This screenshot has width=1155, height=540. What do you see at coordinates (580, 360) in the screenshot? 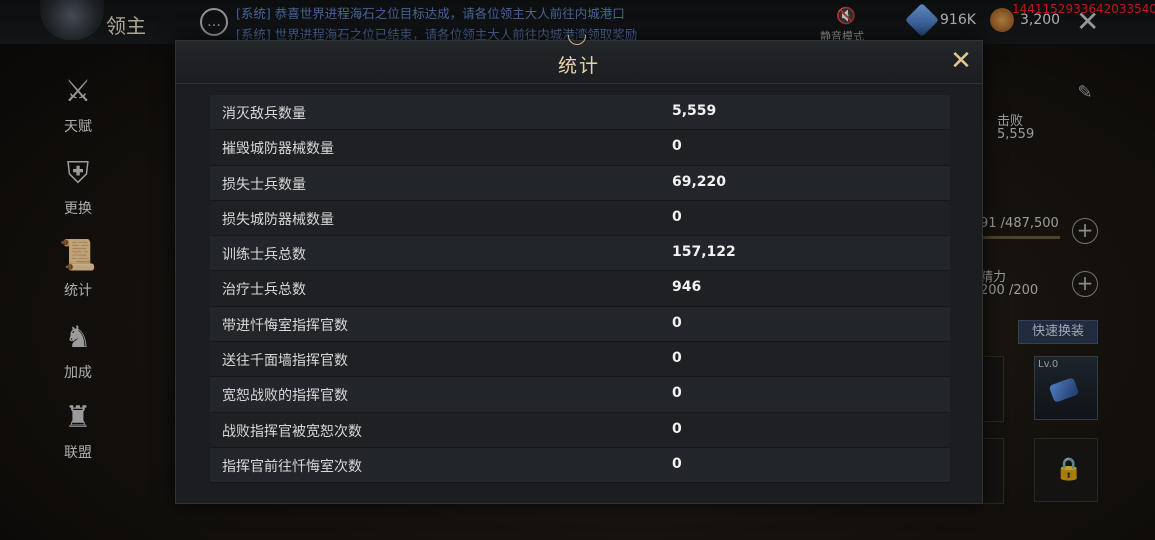
I see `table-row: 送往千面墙指挥官数 0` at bounding box center [580, 360].